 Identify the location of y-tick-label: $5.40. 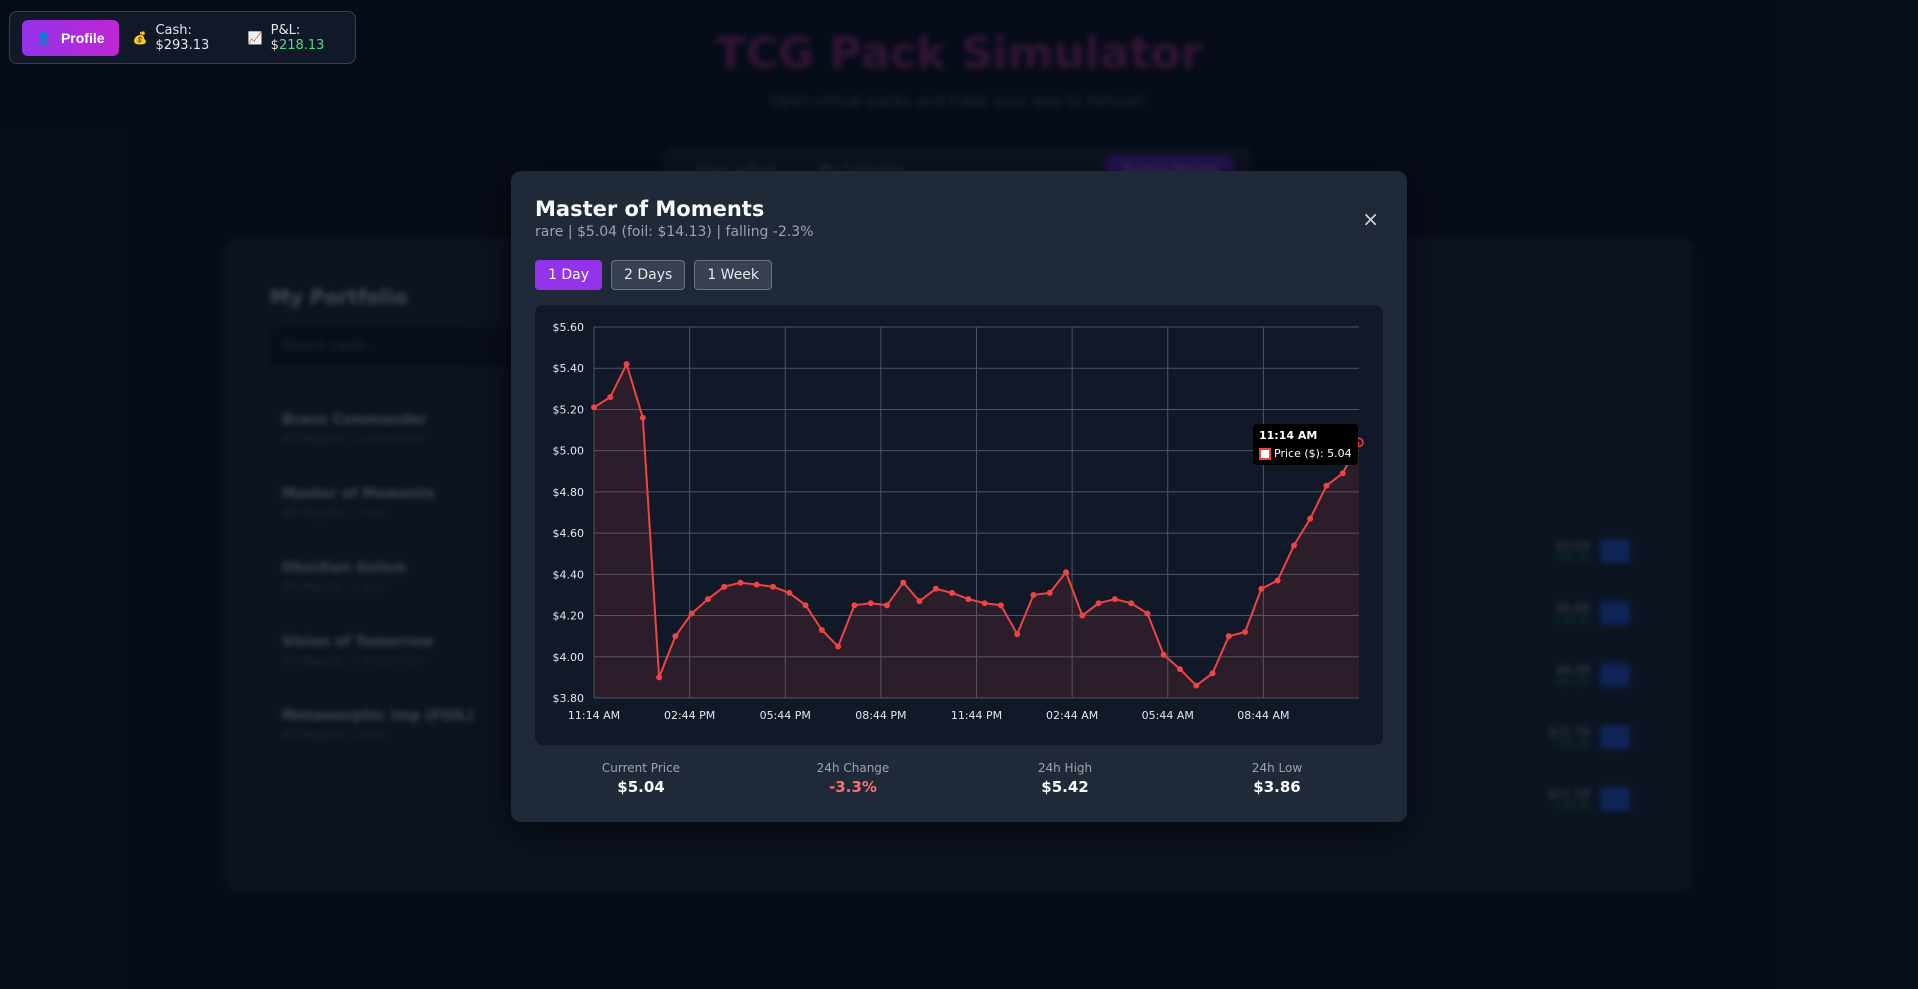
(569, 368).